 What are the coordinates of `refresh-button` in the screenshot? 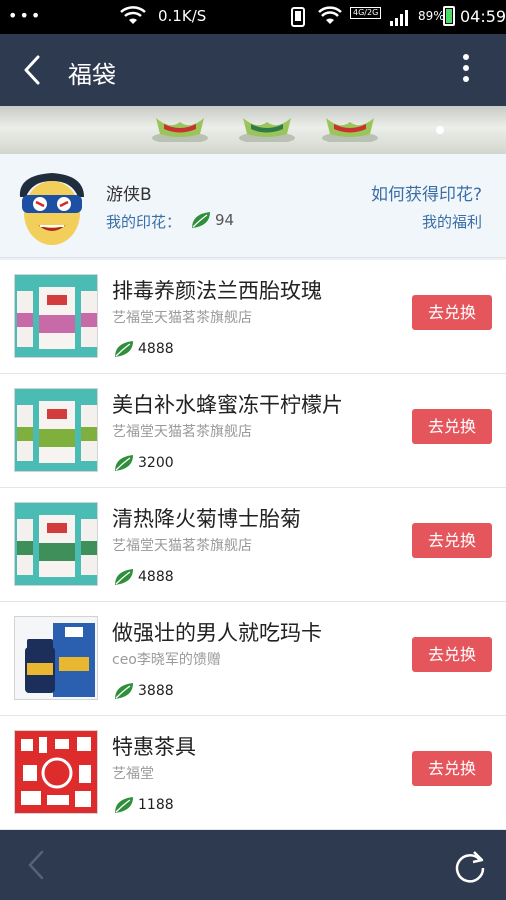 It's located at (470, 866).